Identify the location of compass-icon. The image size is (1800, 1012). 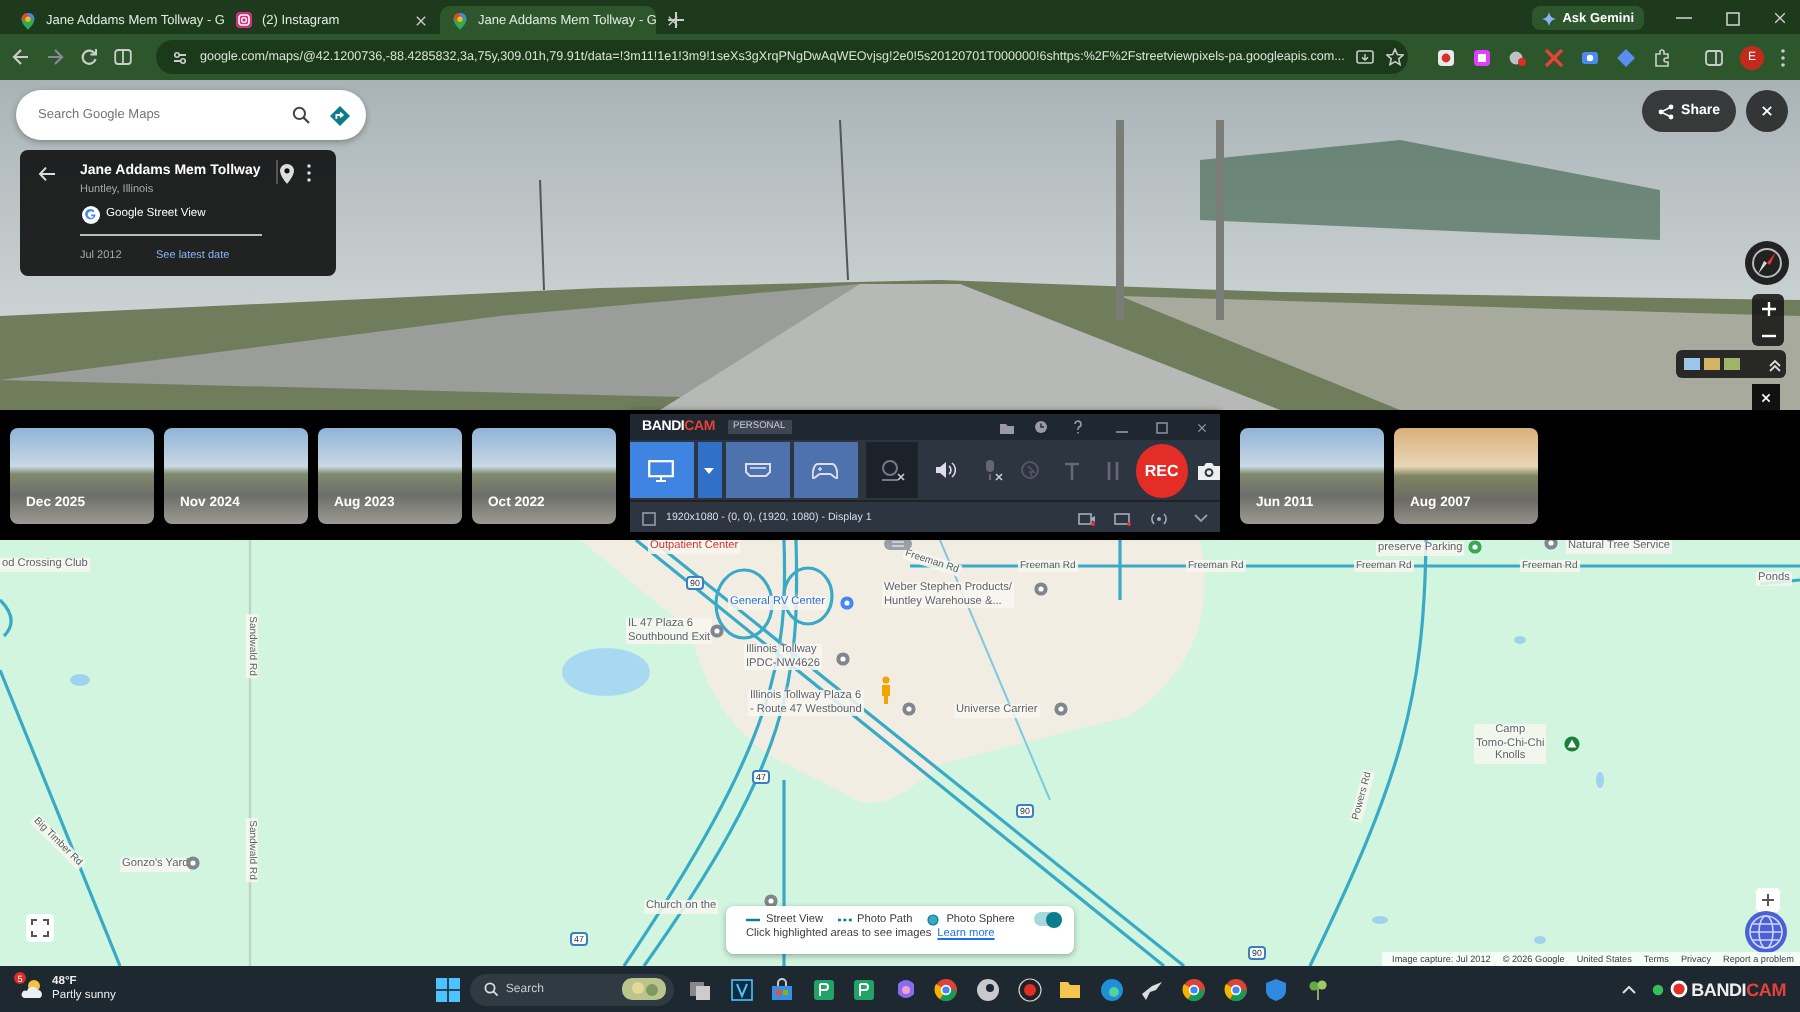
(1767, 263).